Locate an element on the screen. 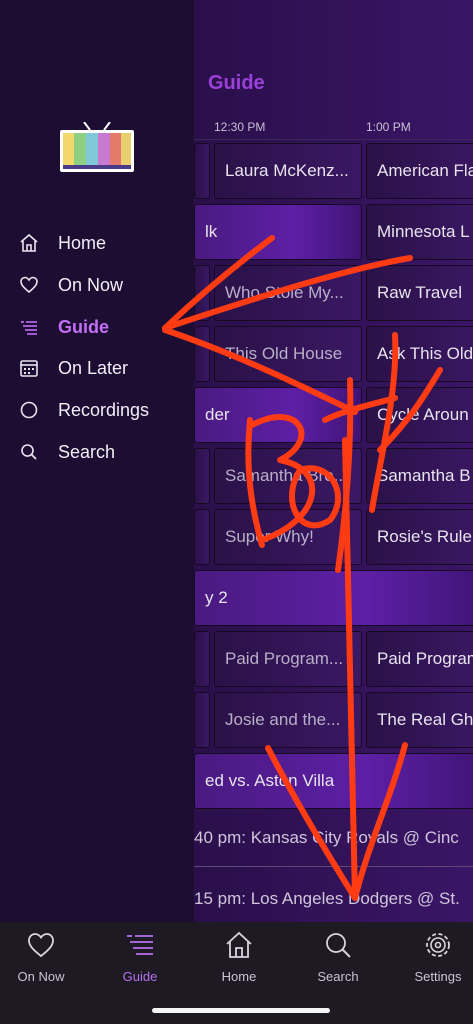 The height and width of the screenshot is (1024, 473). drawer-item-guide: Guide is located at coordinates (103, 327).